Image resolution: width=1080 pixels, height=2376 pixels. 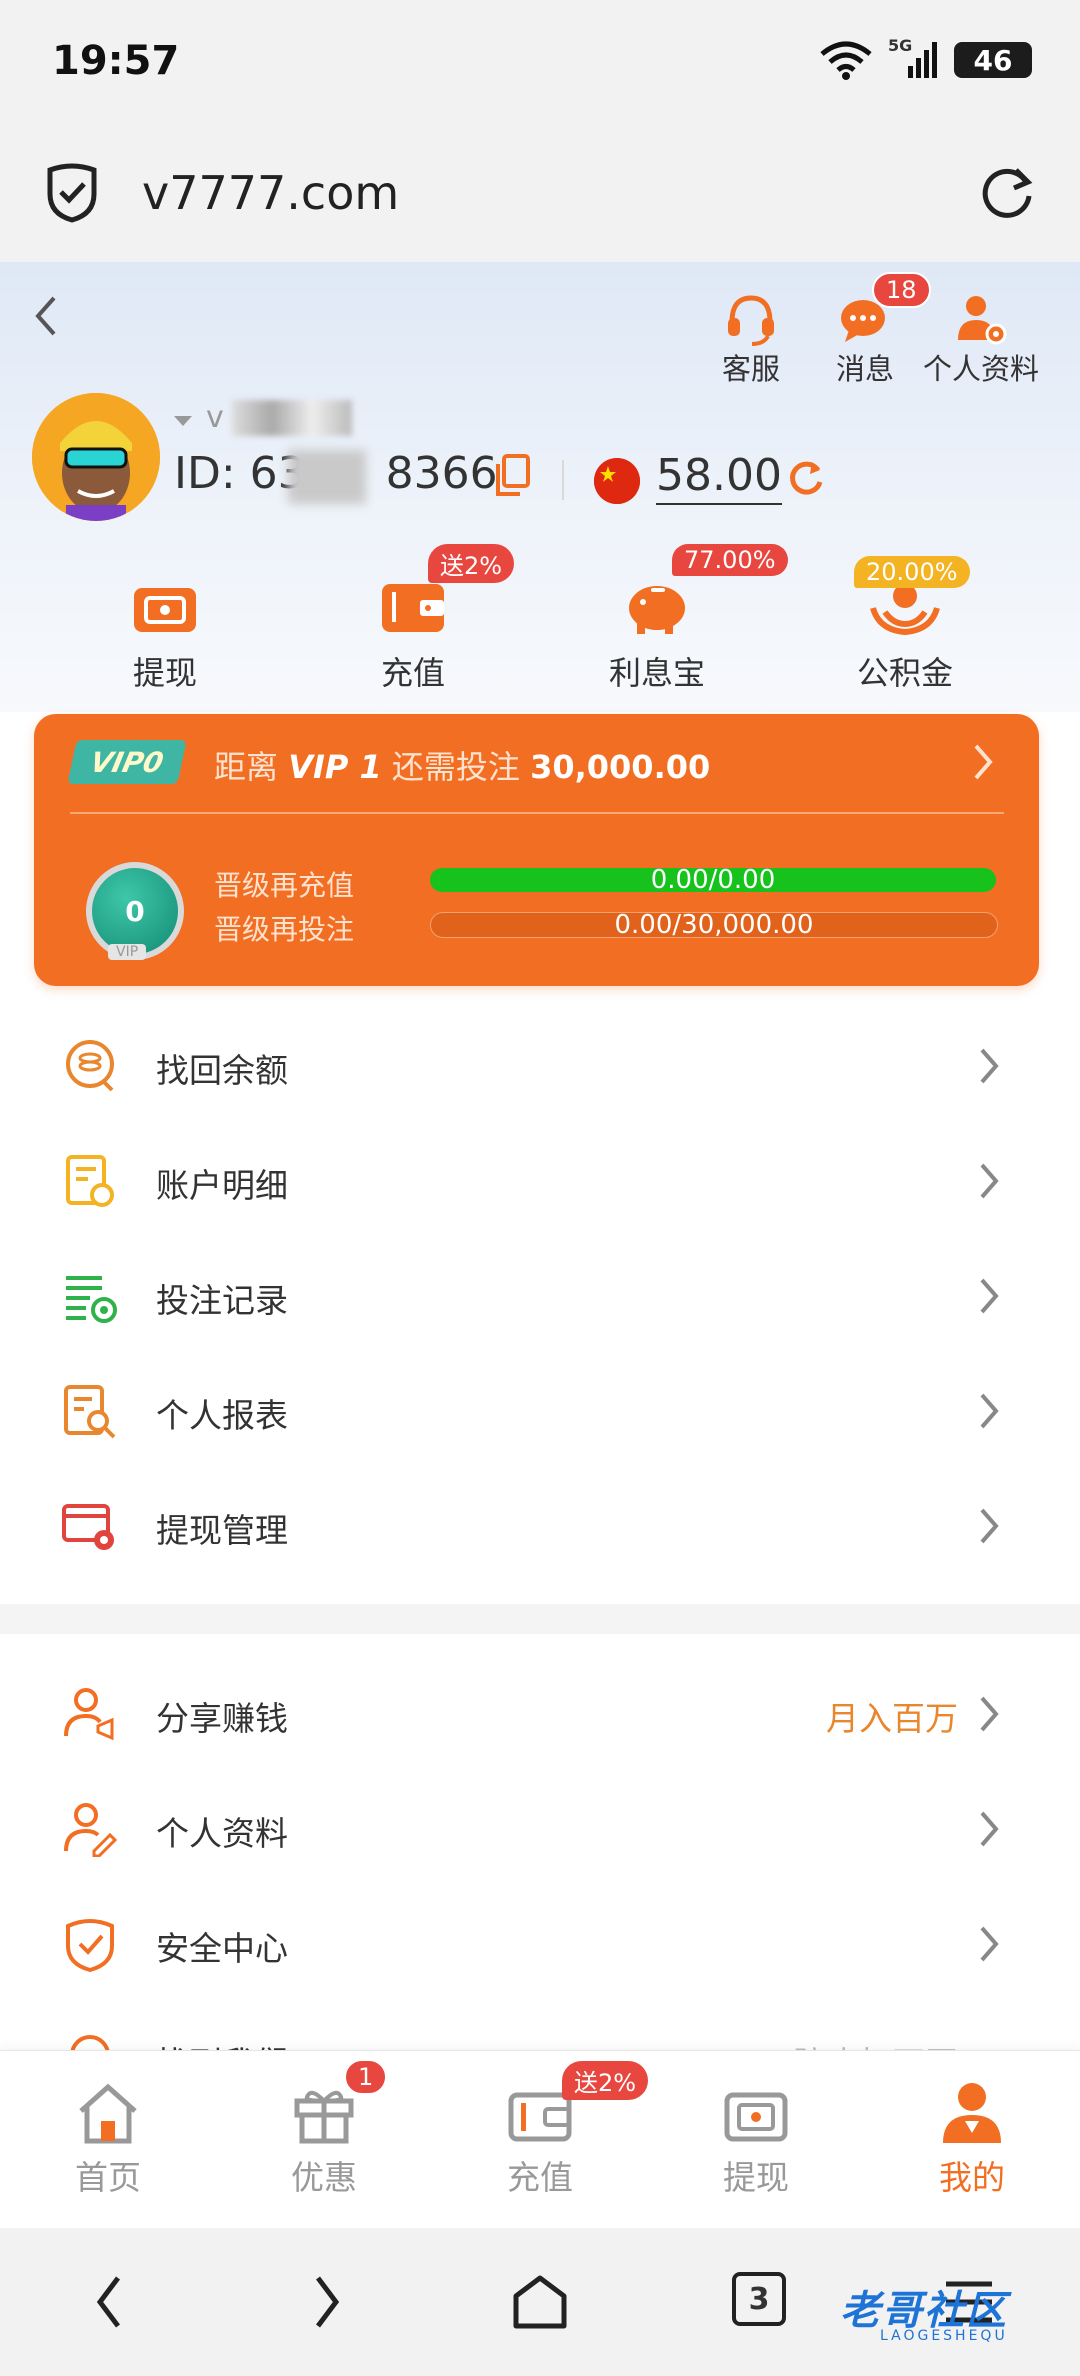 What do you see at coordinates (540, 1713) in the screenshot?
I see `menu-share-earn: 分享赚钱 月入百万` at bounding box center [540, 1713].